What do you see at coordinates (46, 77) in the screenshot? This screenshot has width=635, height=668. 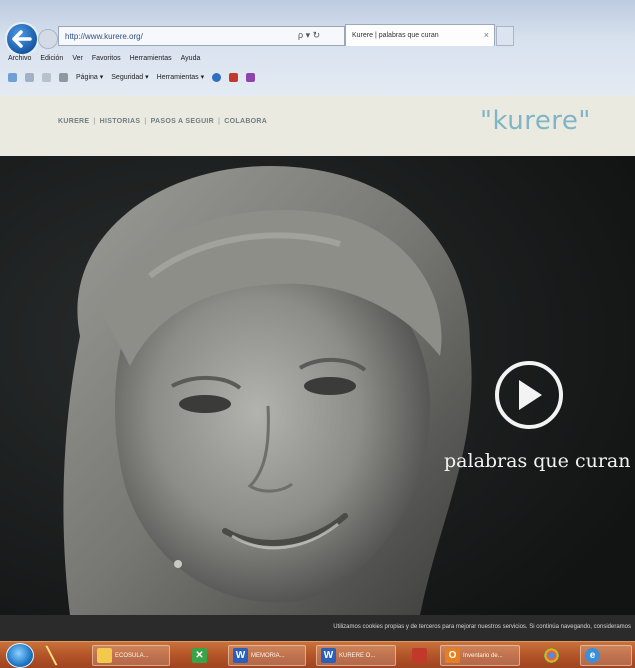 I see `mail-icon` at bounding box center [46, 77].